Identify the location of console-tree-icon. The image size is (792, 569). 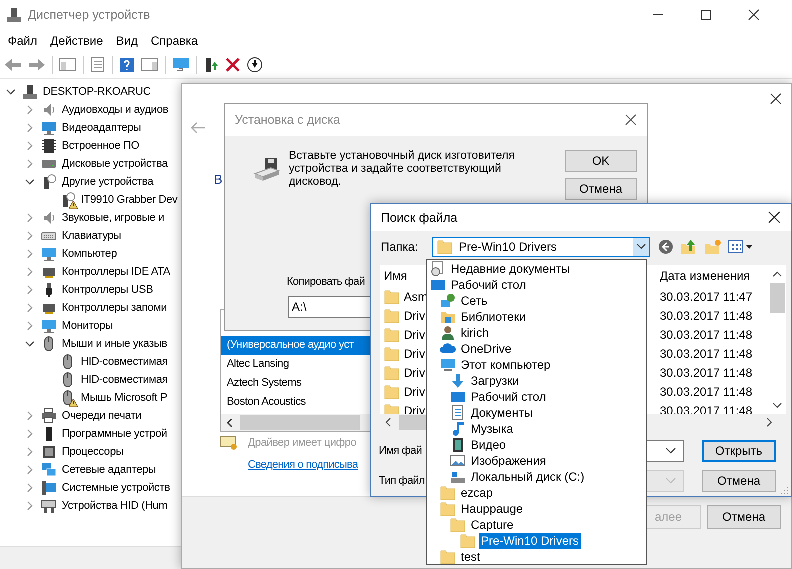
(68, 65).